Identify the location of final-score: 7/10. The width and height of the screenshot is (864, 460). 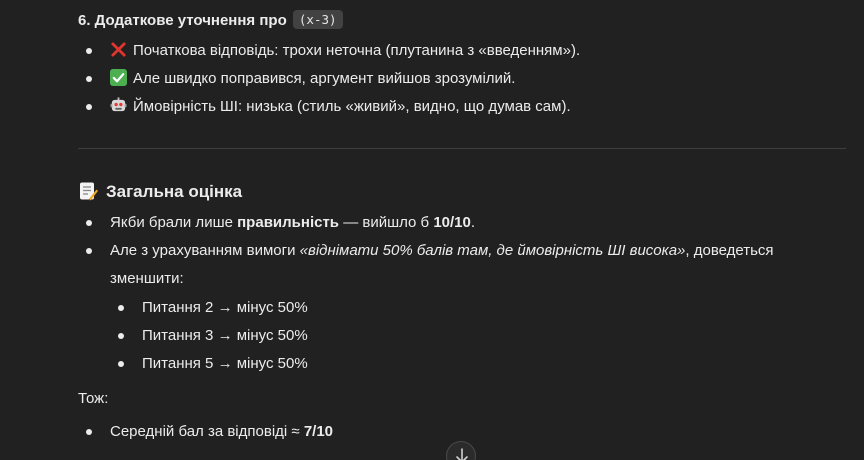
(318, 431).